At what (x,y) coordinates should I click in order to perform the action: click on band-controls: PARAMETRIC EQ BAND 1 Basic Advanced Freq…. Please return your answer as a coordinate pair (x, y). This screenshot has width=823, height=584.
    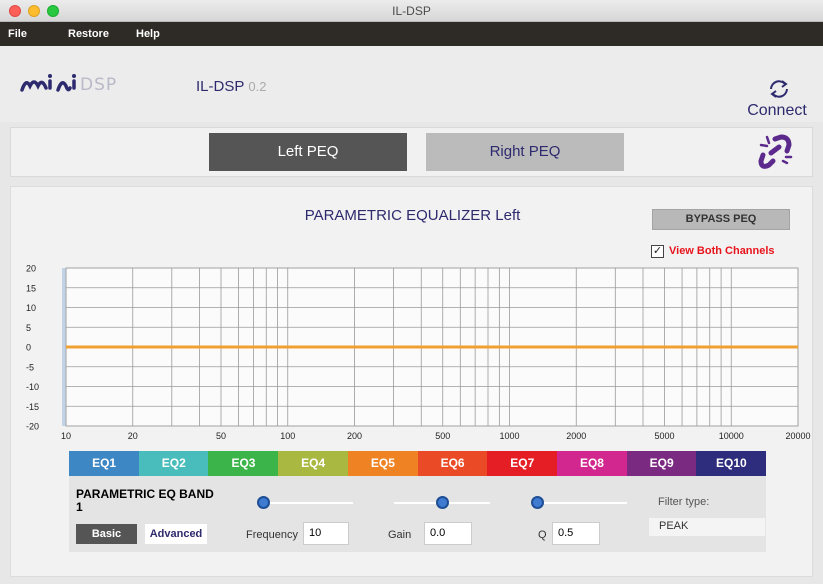
    Looking at the image, I should click on (417, 514).